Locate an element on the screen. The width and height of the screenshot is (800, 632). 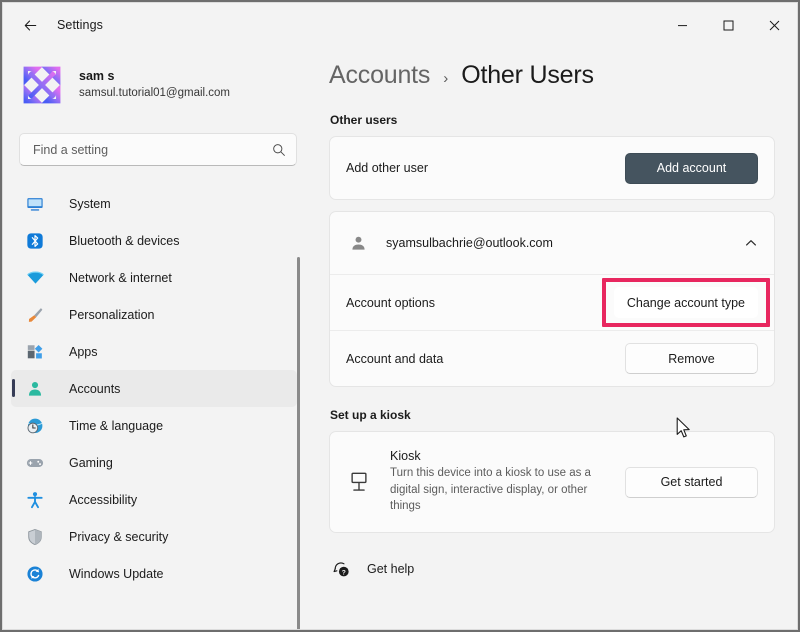
add-other-user-card: Add other user Add account is located at coordinates (552, 168).